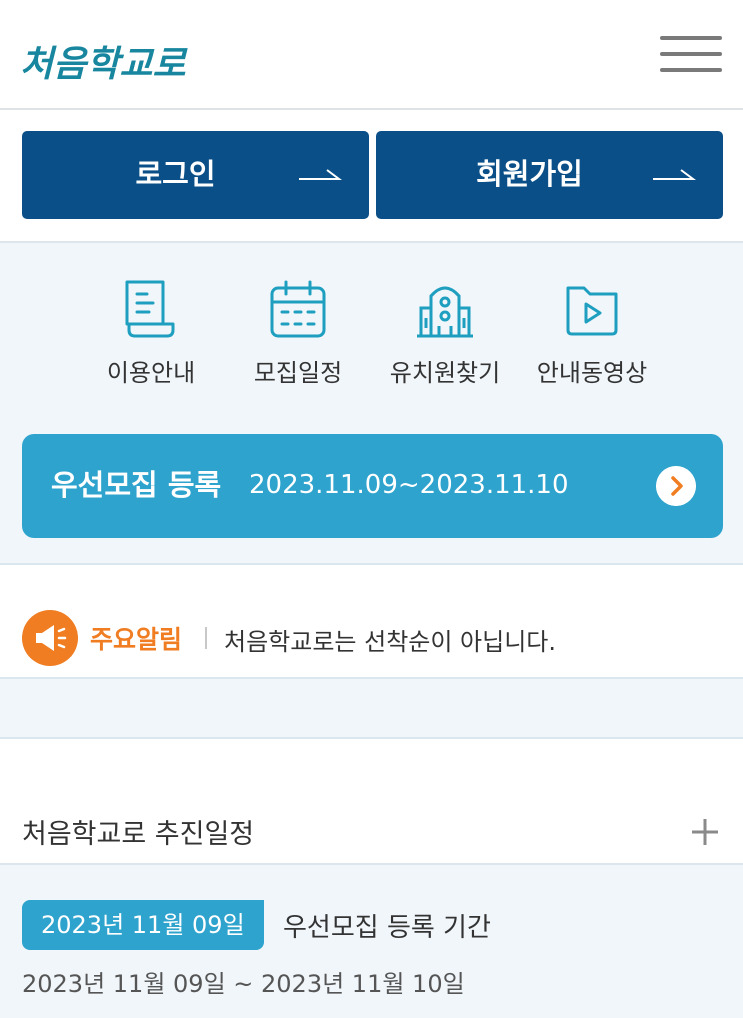  Describe the element at coordinates (691, 56) in the screenshot. I see `hamburger-menu-icon` at that location.